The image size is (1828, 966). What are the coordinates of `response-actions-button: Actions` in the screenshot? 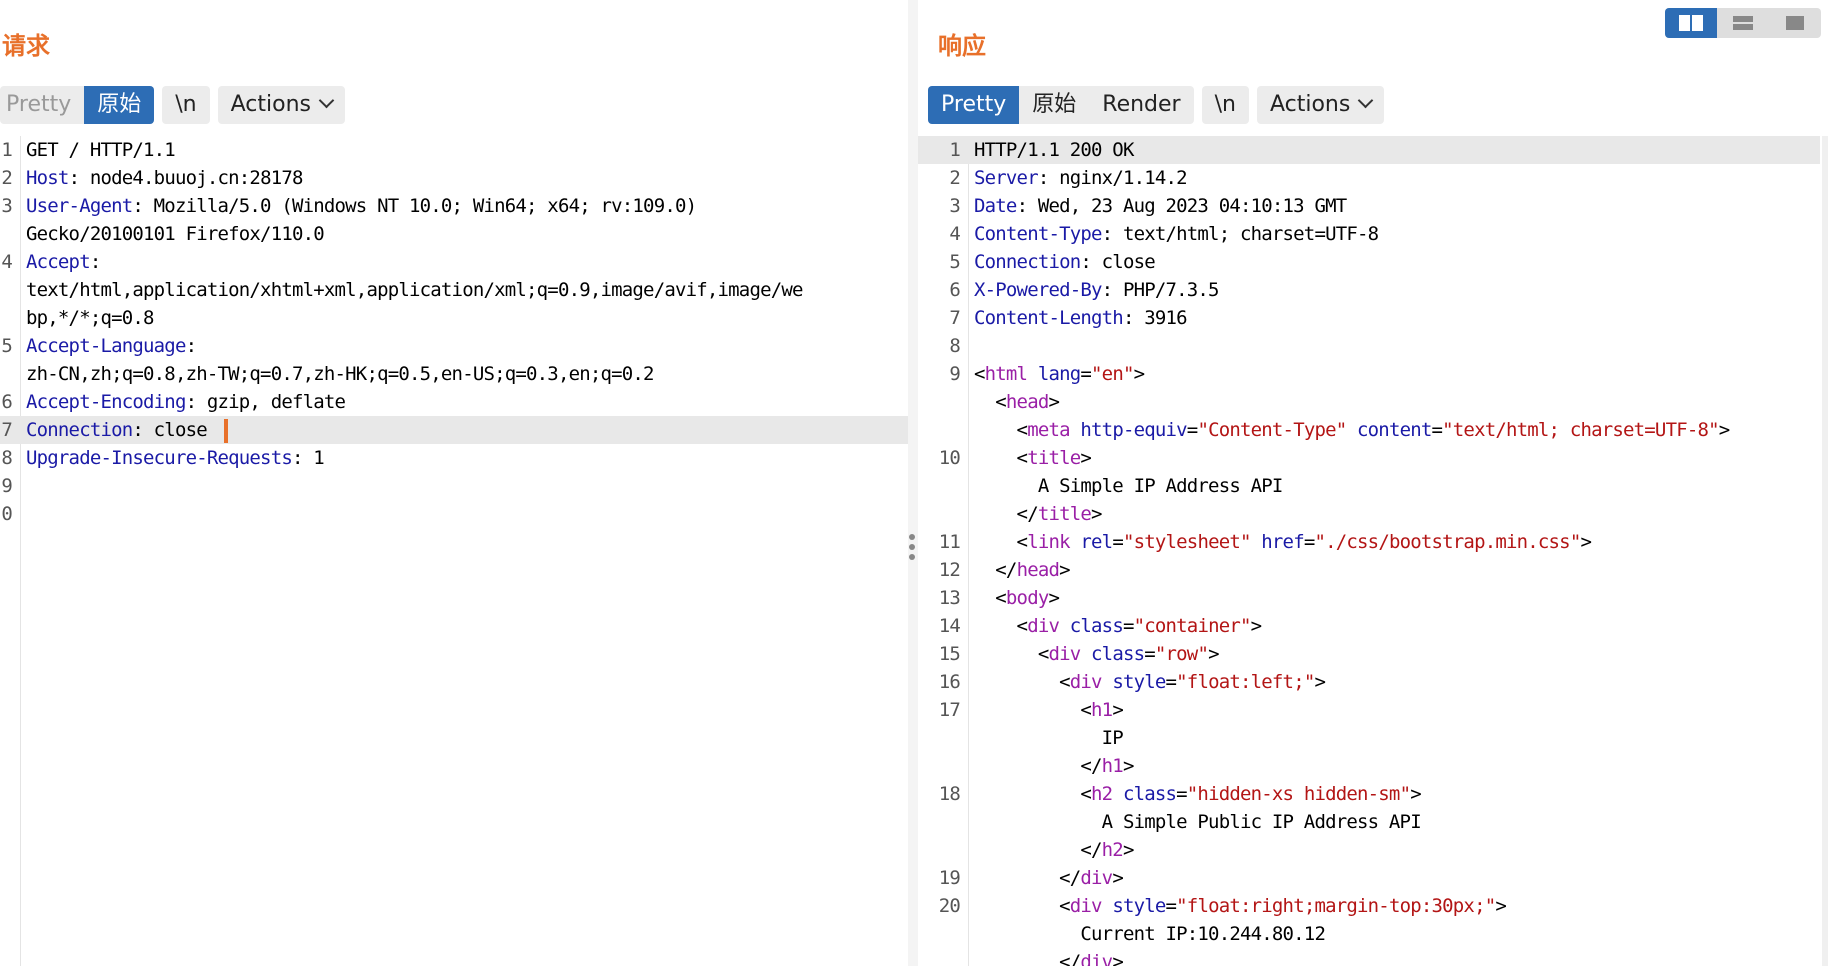 It's located at (1320, 105).